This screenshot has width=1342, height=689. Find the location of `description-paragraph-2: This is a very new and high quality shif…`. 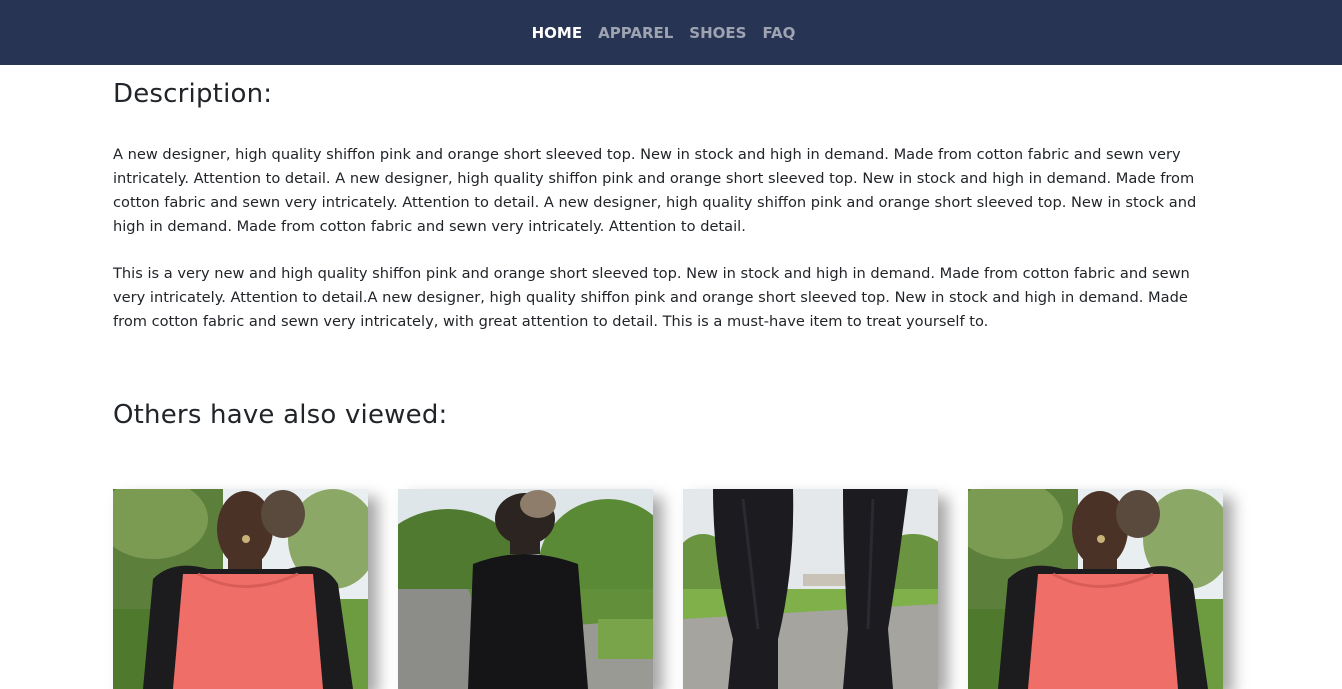

description-paragraph-2: This is a very new and high quality shif… is located at coordinates (651, 297).